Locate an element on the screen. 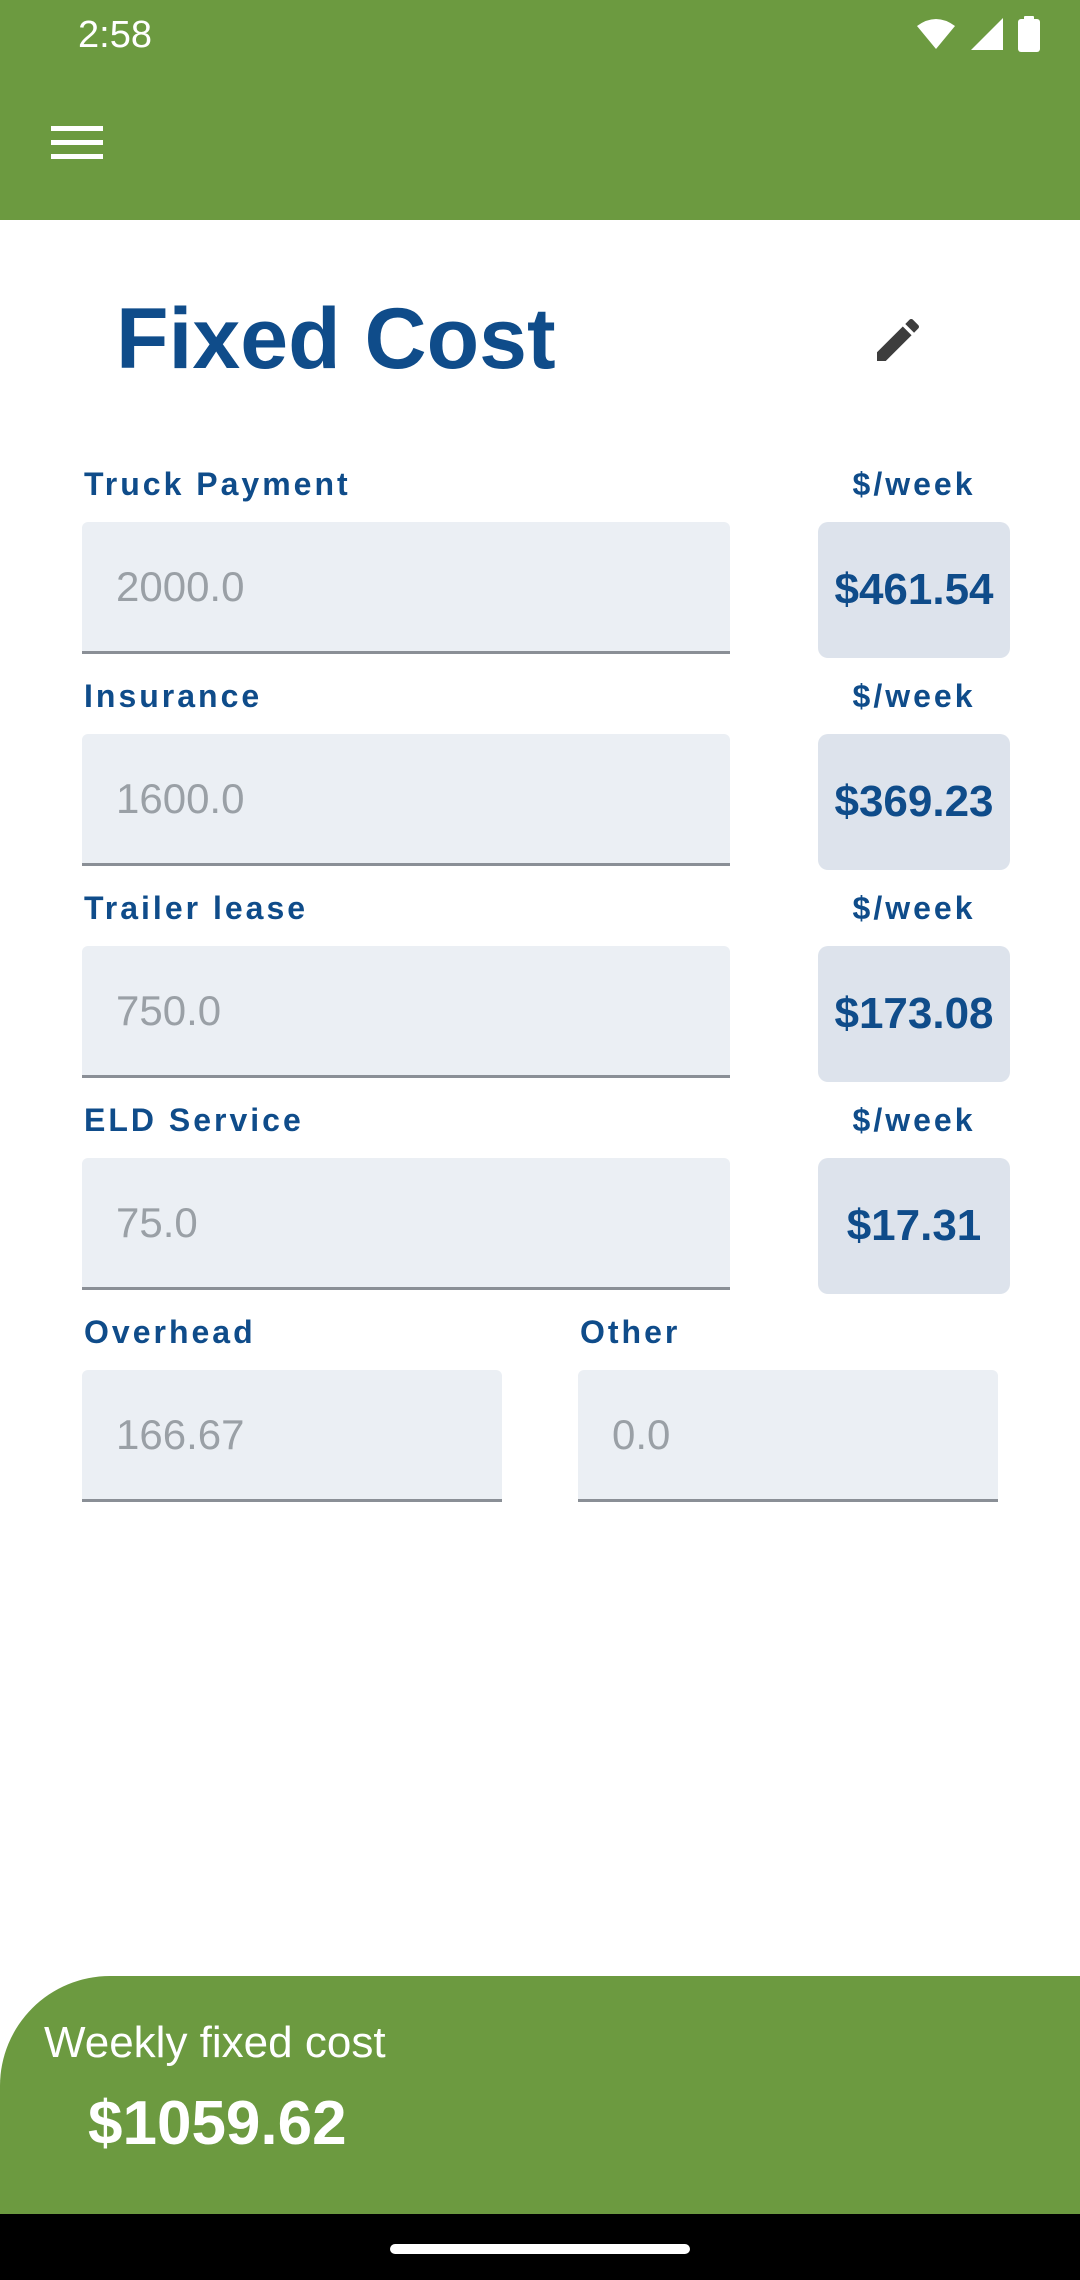 This screenshot has width=1080, height=2280. menu-button is located at coordinates (77, 143).